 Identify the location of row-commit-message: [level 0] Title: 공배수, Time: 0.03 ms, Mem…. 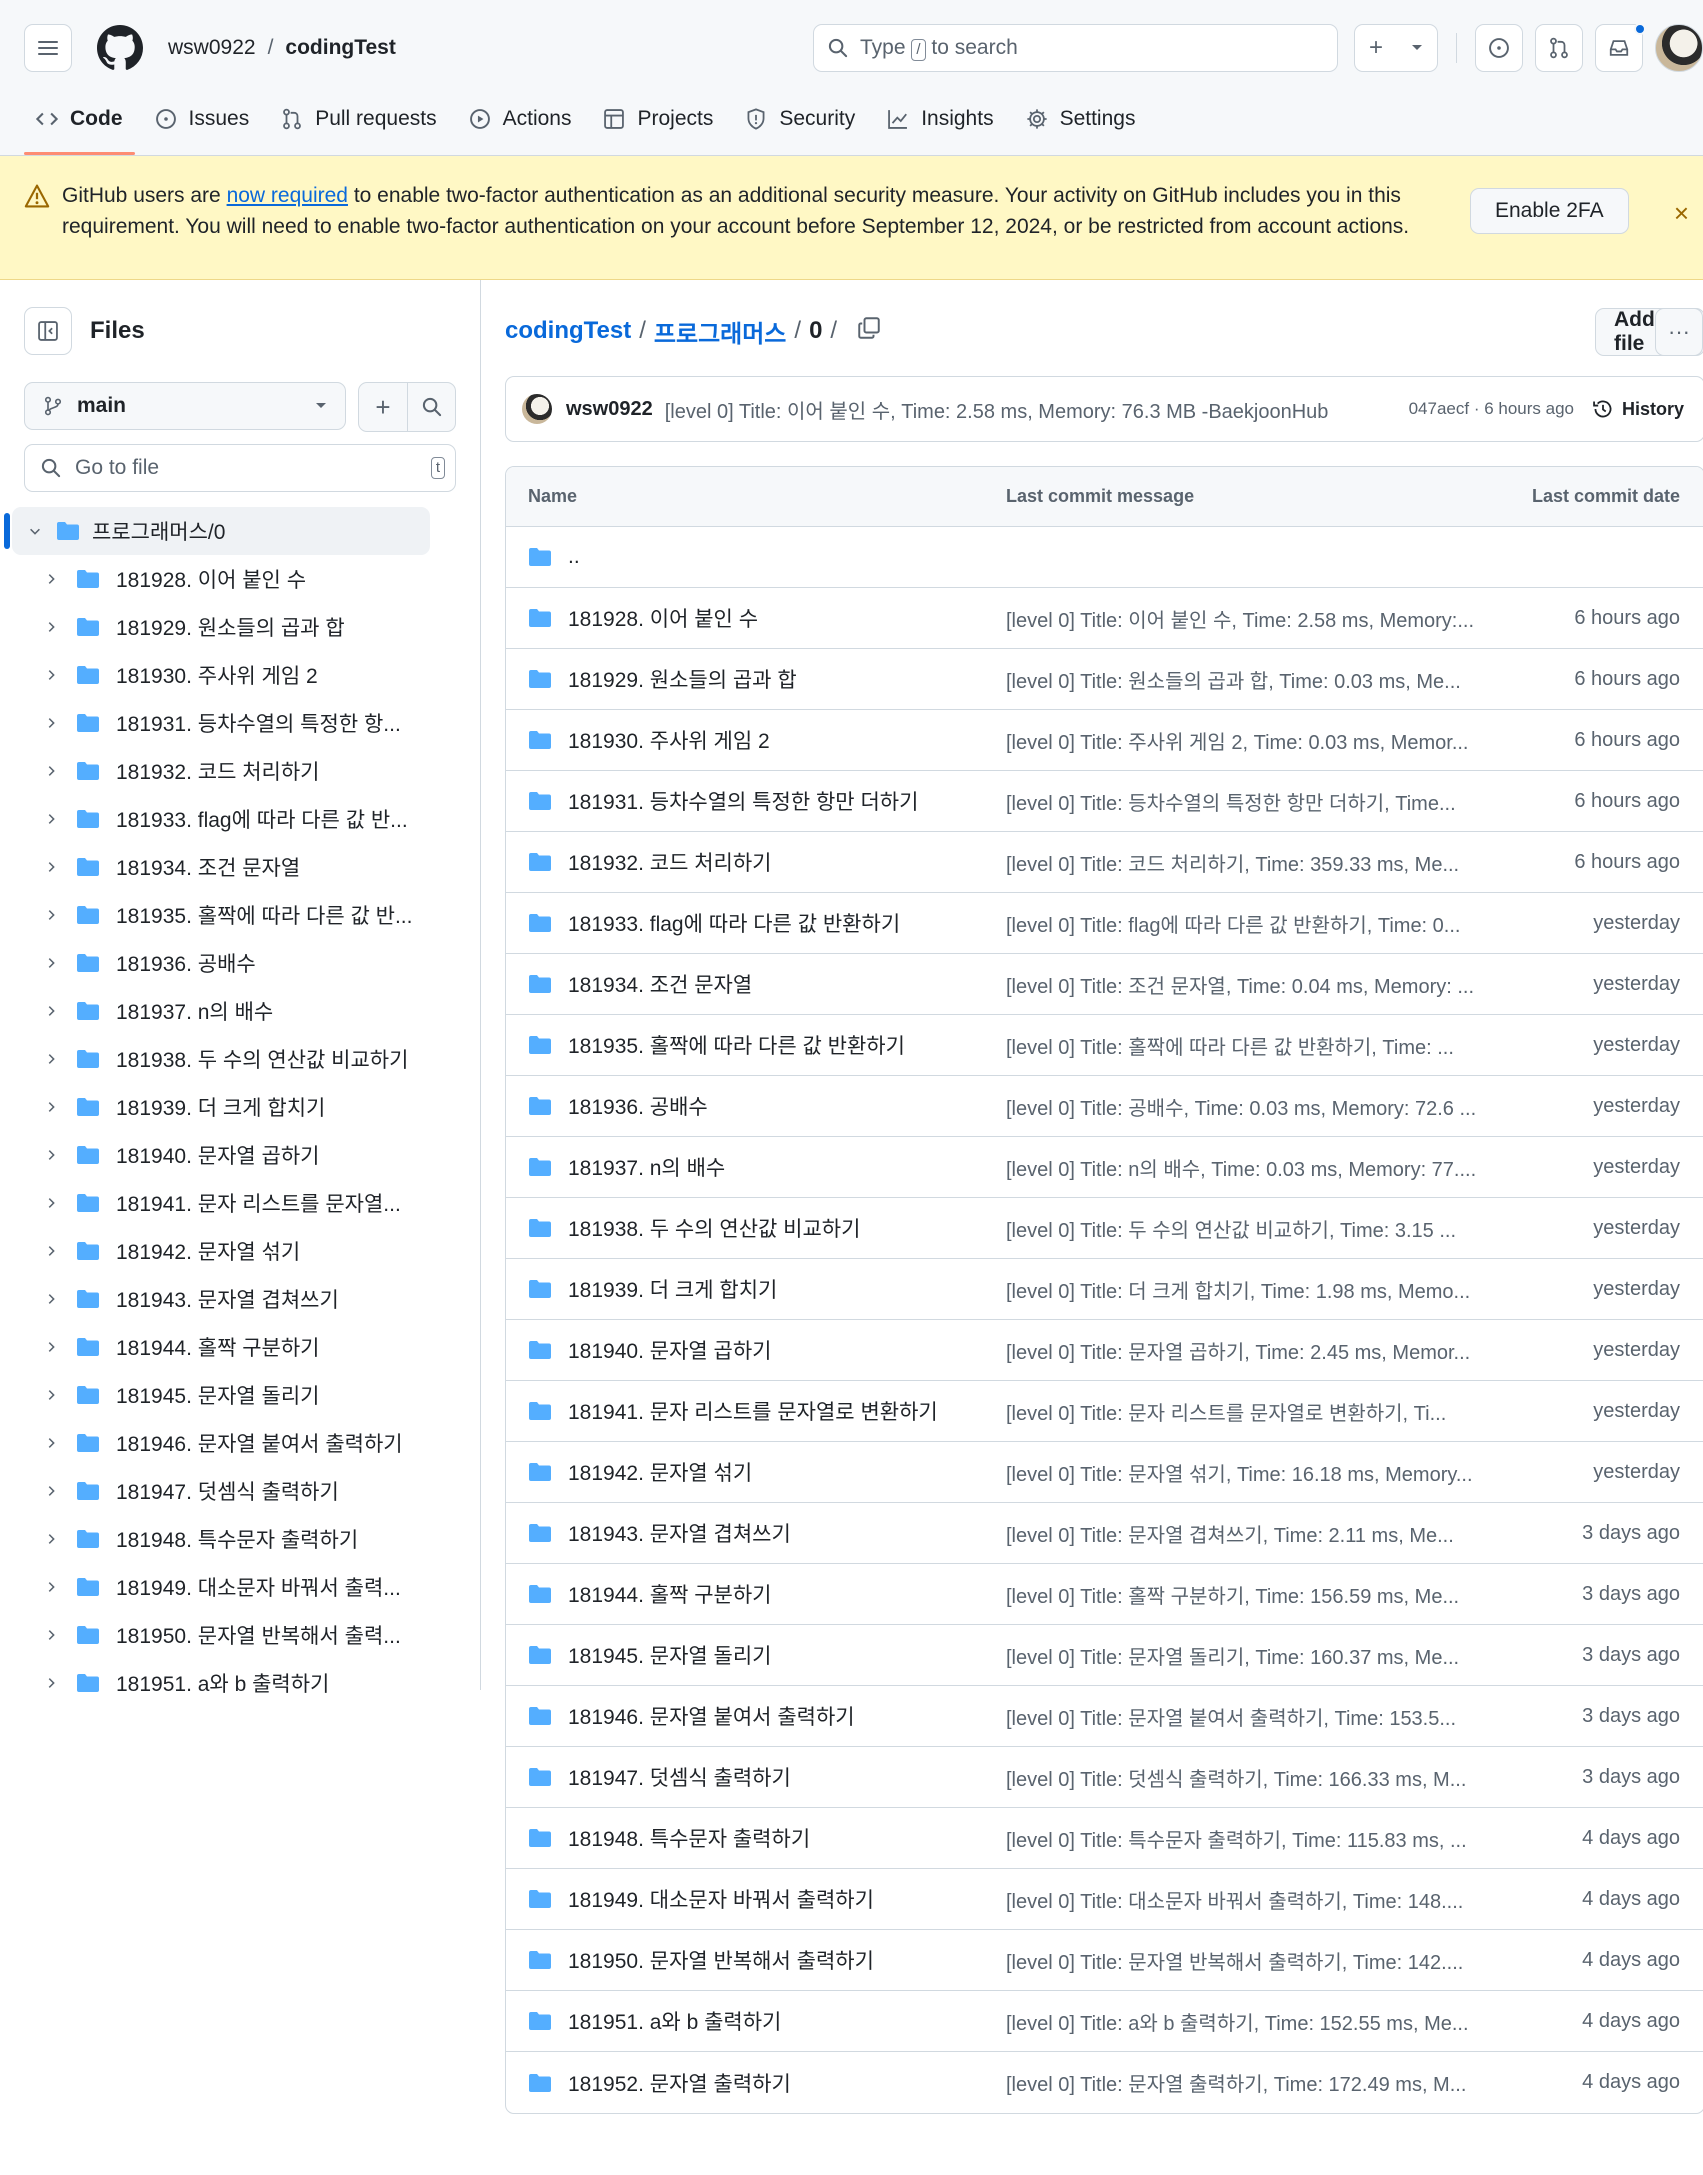
(1251, 1106).